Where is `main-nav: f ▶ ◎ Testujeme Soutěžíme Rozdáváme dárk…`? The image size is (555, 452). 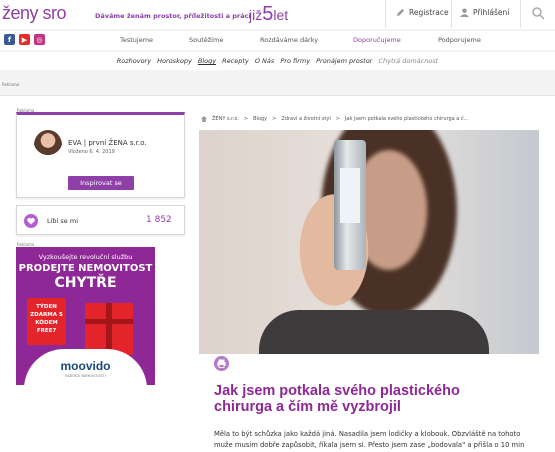 main-nav: f ▶ ◎ Testujeme Soutěžíme Rozdáváme dárk… is located at coordinates (277, 40).